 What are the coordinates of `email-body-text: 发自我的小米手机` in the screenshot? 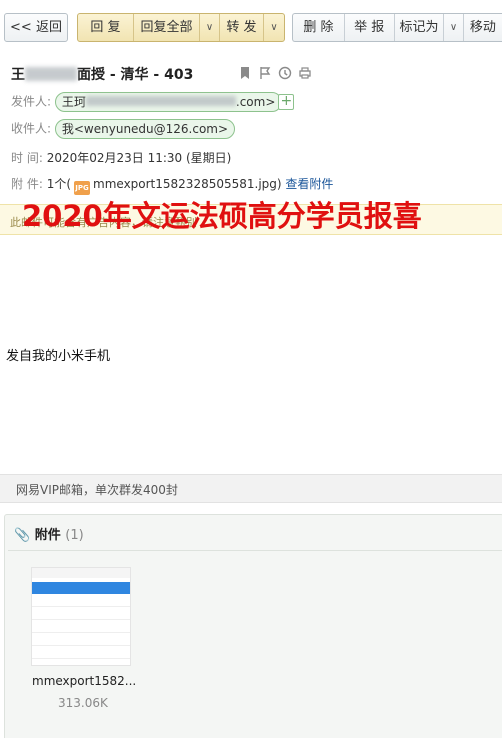 It's located at (58, 356).